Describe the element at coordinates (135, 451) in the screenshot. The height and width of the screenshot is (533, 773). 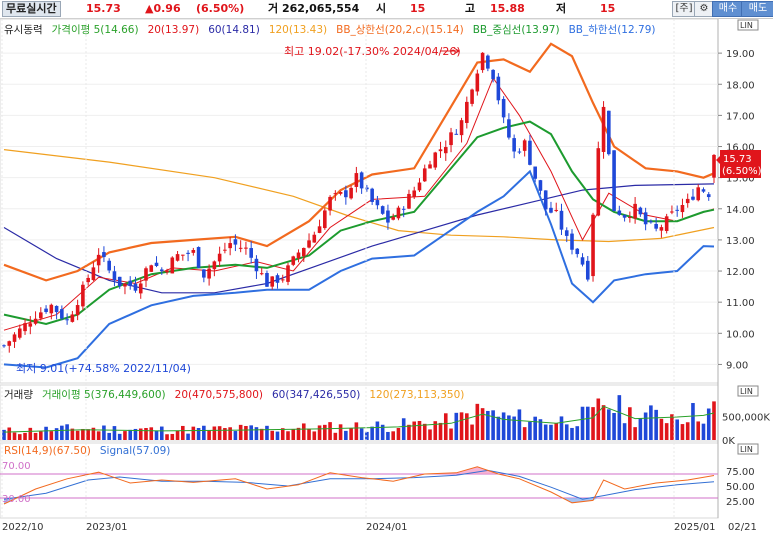
I see `rsi-legend-item: Signal(57.09)` at that location.